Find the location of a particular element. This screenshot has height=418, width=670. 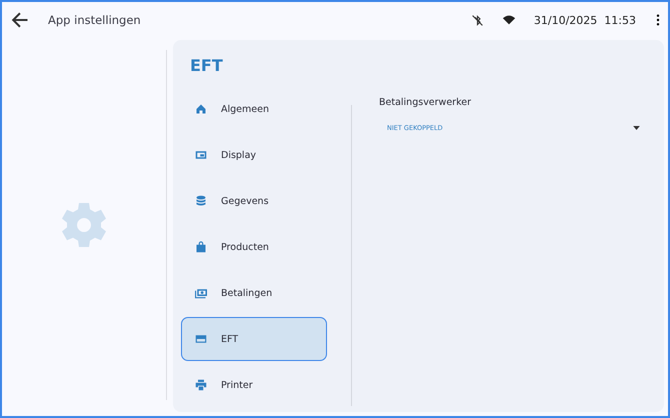

back-arrow-icon is located at coordinates (20, 20).